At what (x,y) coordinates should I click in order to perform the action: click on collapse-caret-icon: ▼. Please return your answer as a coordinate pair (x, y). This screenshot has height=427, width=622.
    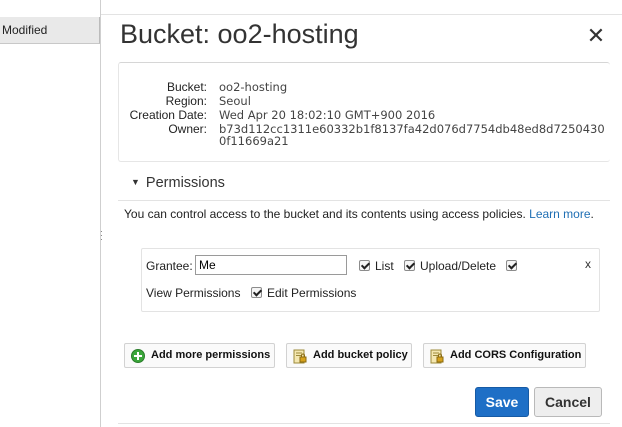
    Looking at the image, I should click on (135, 182).